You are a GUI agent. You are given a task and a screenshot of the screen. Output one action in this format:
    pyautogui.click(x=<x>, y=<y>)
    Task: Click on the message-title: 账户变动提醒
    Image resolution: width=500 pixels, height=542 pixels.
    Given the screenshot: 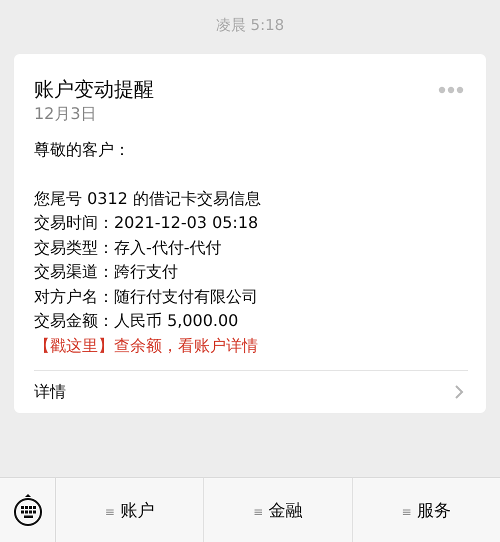 What is the action you would take?
    pyautogui.click(x=94, y=89)
    